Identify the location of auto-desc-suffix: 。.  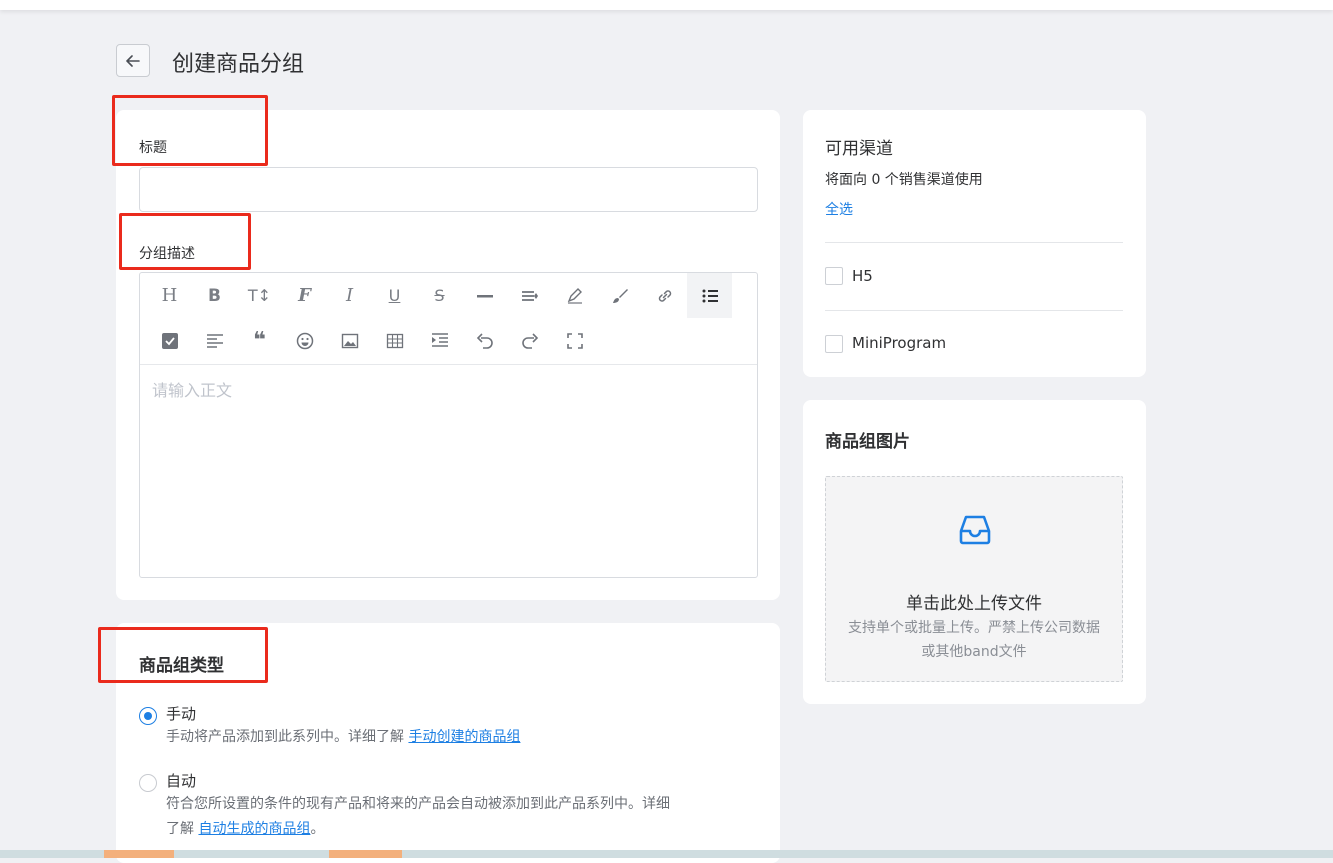
(317, 829).